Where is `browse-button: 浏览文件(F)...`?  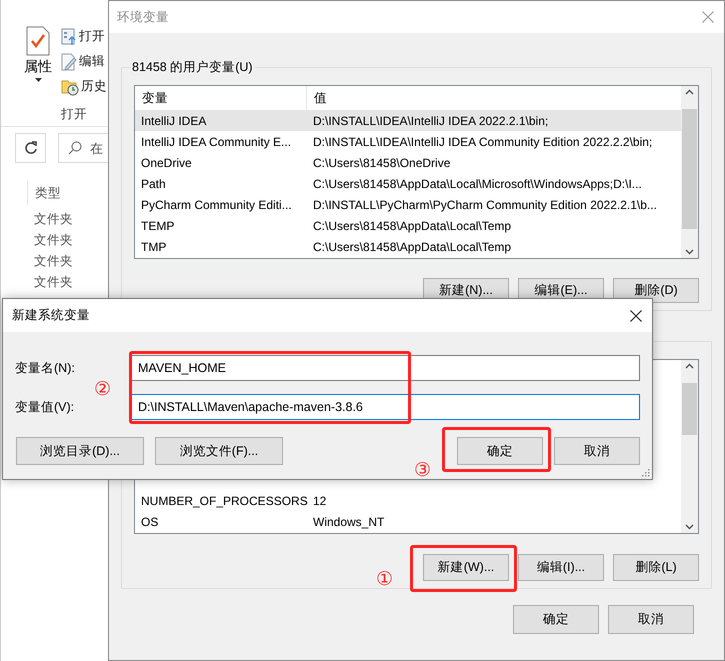
browse-button: 浏览文件(F)... is located at coordinates (219, 451).